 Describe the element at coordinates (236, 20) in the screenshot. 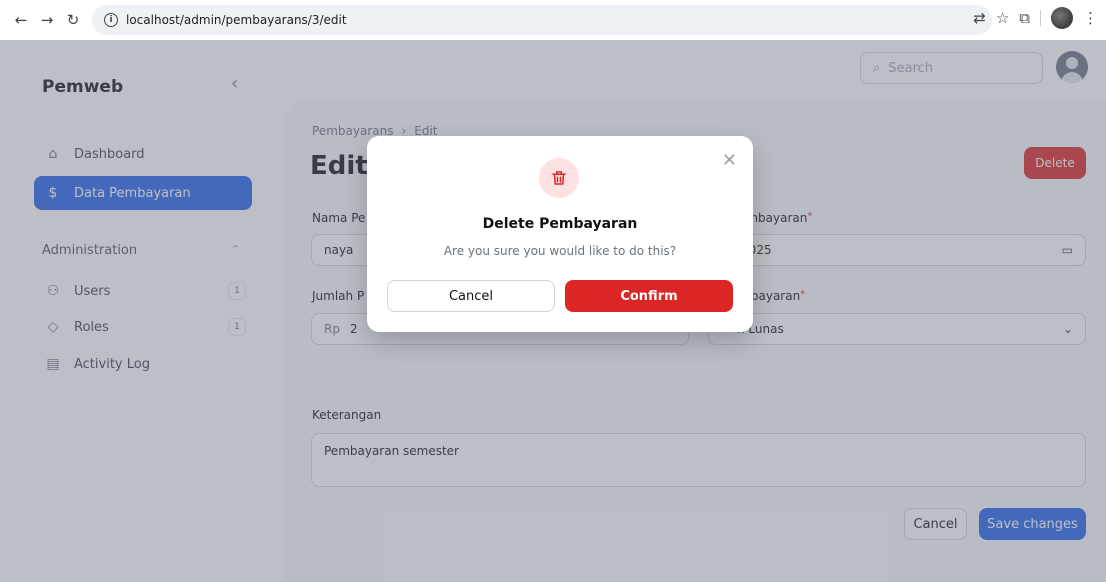

I see `url-text: localhost/admin/pembayarans/3/edit` at that location.